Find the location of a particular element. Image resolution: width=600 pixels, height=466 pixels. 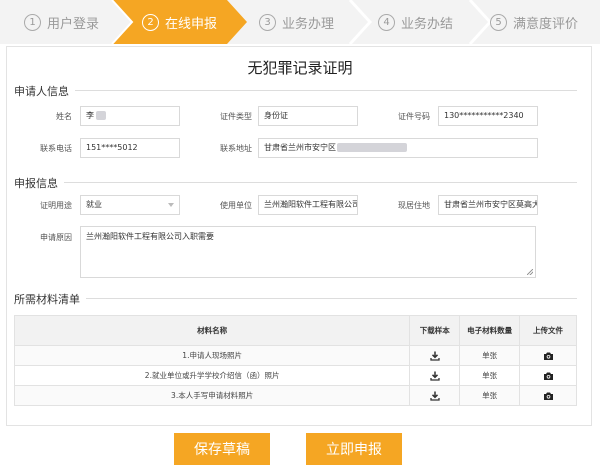

name-field: 李 is located at coordinates (130, 116).